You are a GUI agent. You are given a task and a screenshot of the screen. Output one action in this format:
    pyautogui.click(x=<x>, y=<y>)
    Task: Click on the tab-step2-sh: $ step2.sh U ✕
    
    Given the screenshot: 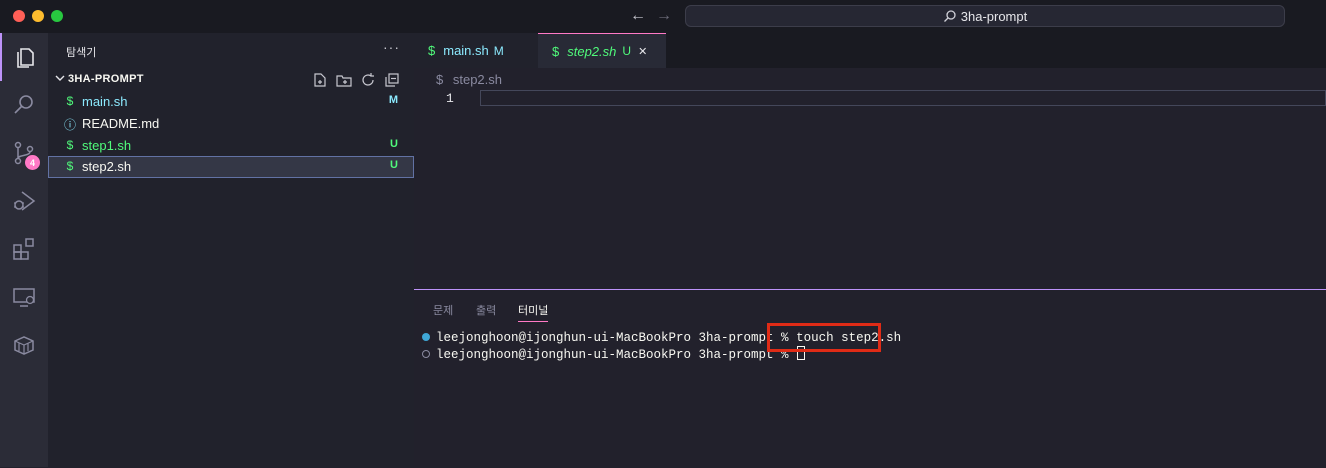 What is the action you would take?
    pyautogui.click(x=602, y=50)
    